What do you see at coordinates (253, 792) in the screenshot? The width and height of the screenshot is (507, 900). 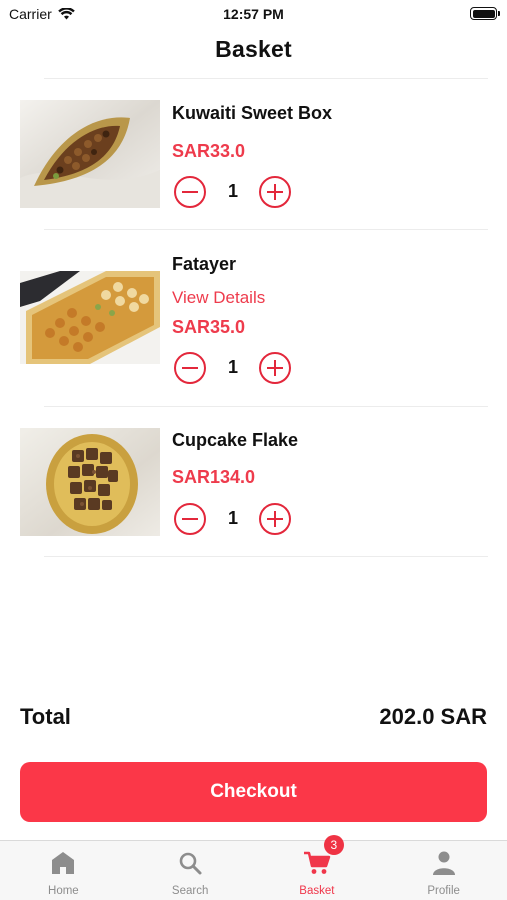 I see `checkout-button: Checkout` at bounding box center [253, 792].